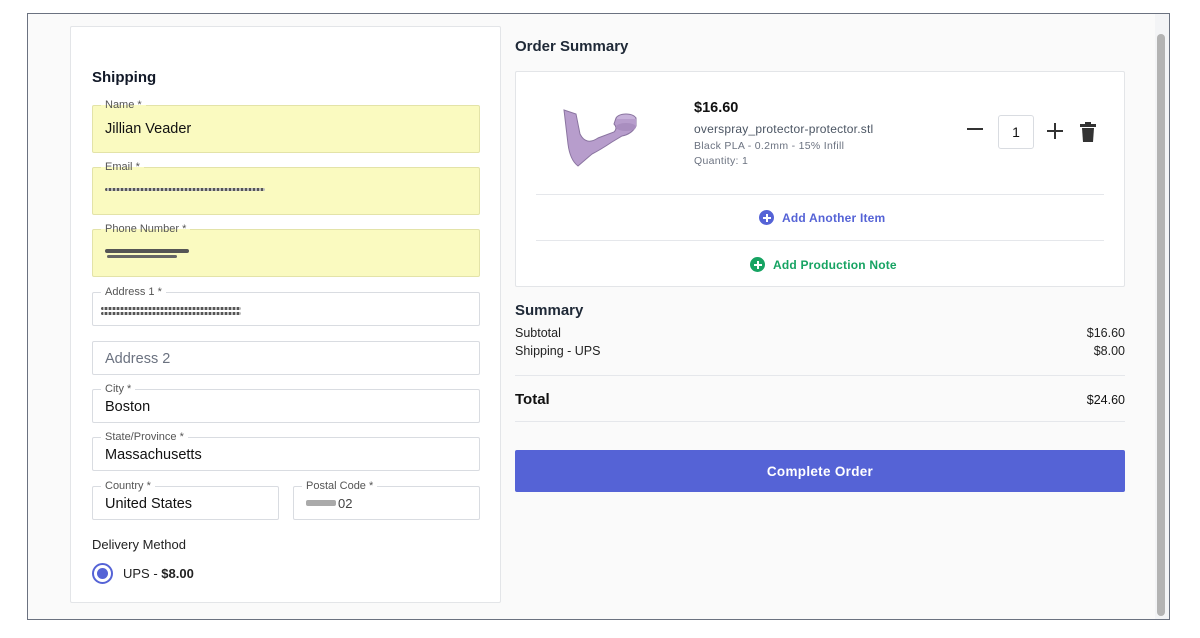  I want to click on trash-icon, so click(1088, 132).